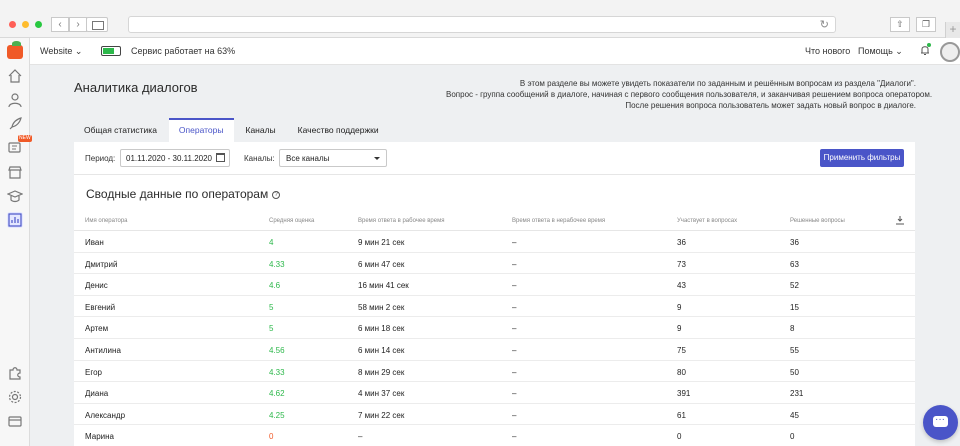  Describe the element at coordinates (338, 130) in the screenshot. I see `tab-support-quality: Качество поддержки` at that location.